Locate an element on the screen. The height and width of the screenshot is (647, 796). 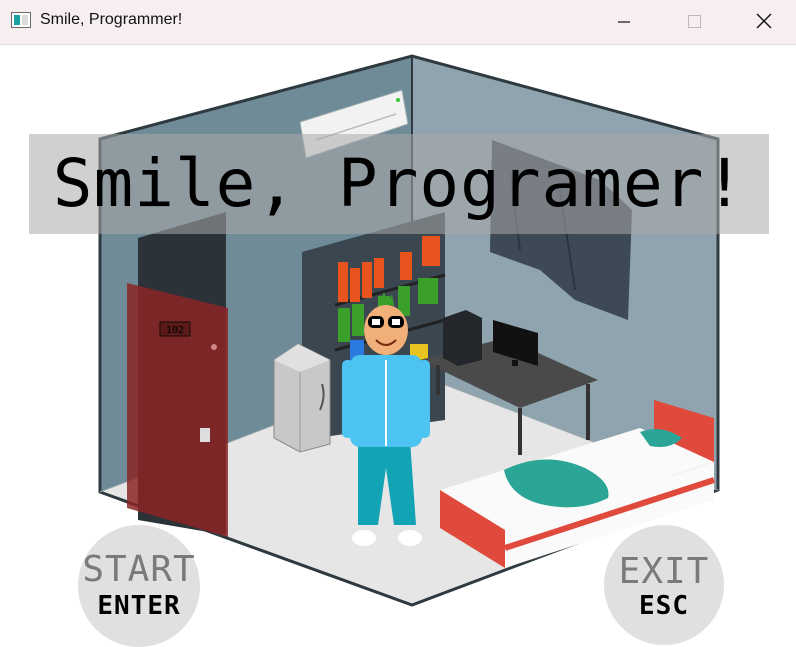
close-icon is located at coordinates (764, 21).